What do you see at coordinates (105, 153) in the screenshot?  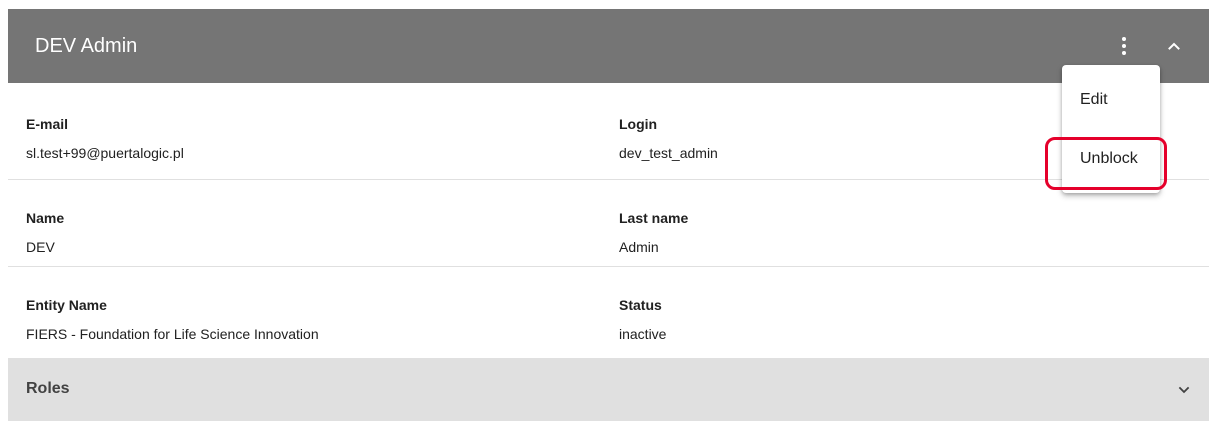 I see `email-value: sl.test+99@puertalogic.pl` at bounding box center [105, 153].